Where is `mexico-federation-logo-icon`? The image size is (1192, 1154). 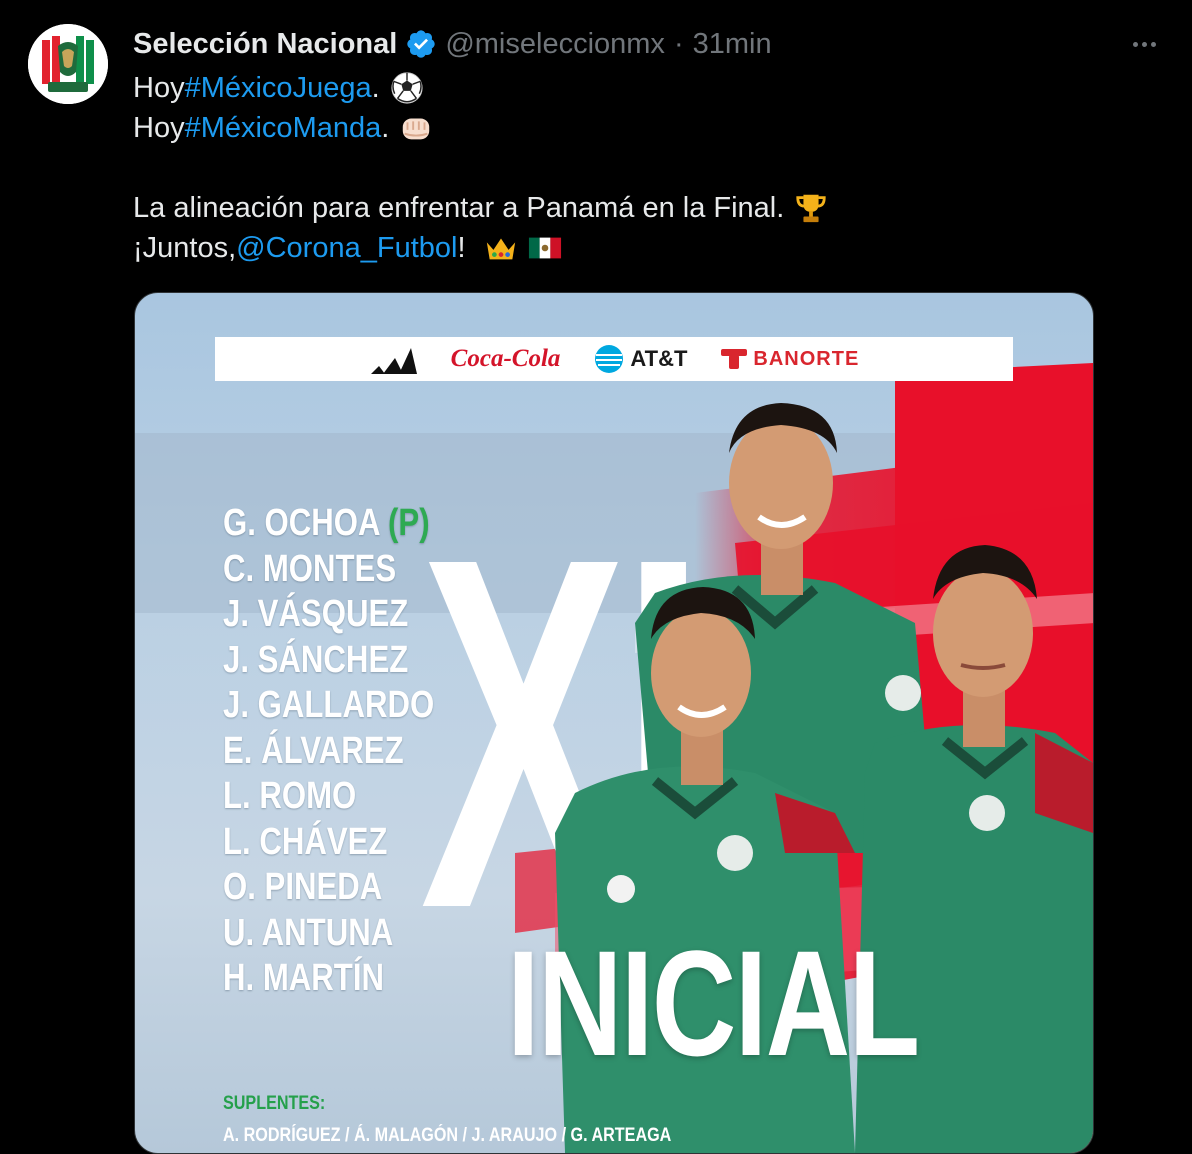
mexico-federation-logo-icon is located at coordinates (68, 64).